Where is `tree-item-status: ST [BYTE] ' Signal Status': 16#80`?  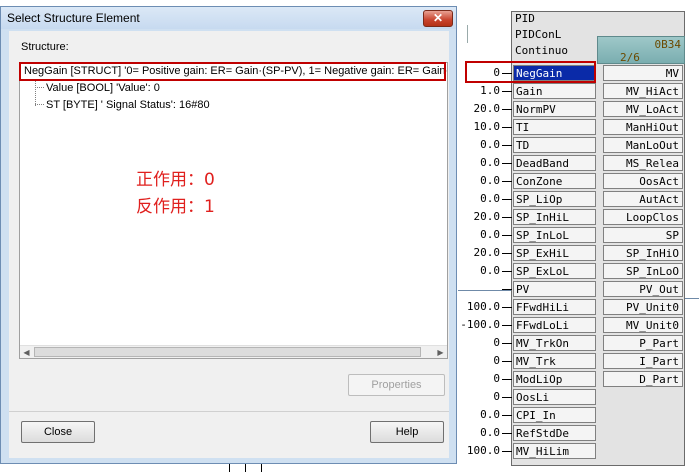 tree-item-status: ST [BYTE] ' Signal Status': 16#80 is located at coordinates (128, 105).